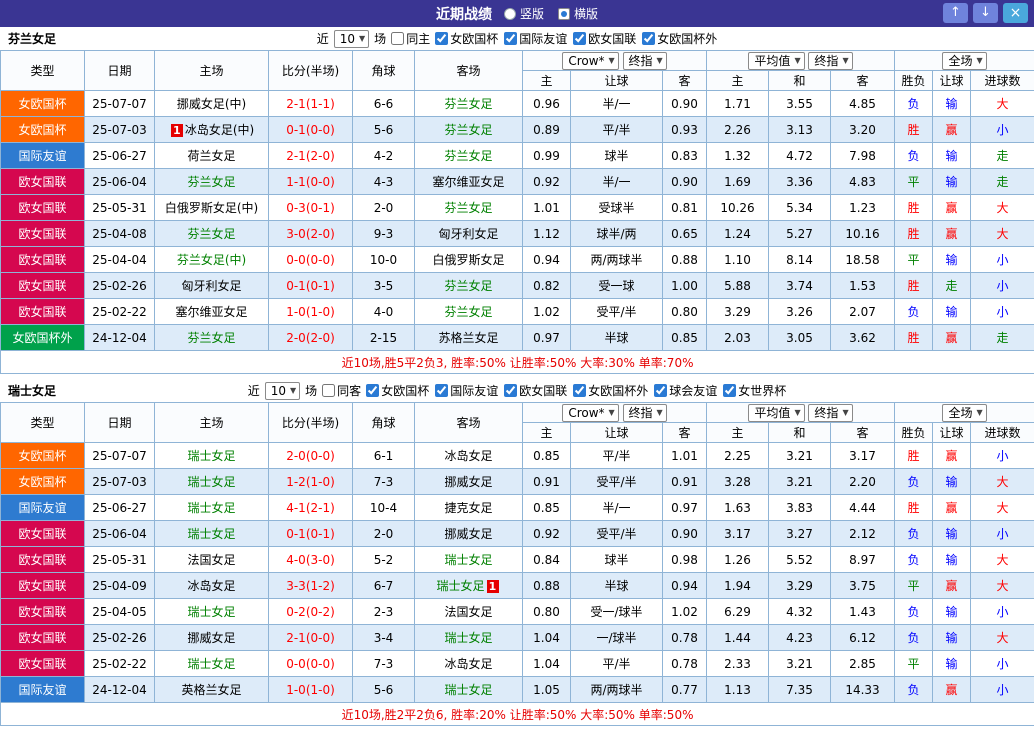  I want to click on away-team: 匈牙利女足, so click(468, 233).